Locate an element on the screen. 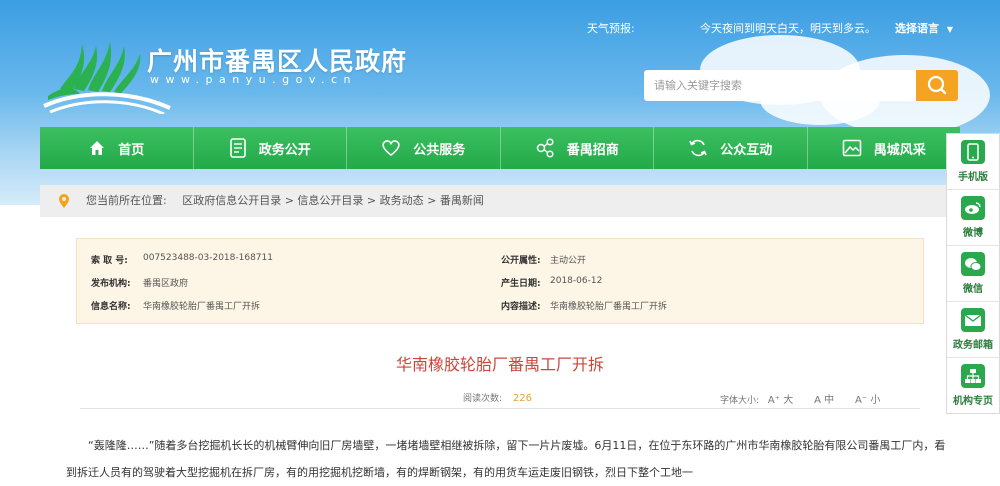  publisher-label: 发布机构: is located at coordinates (111, 284).